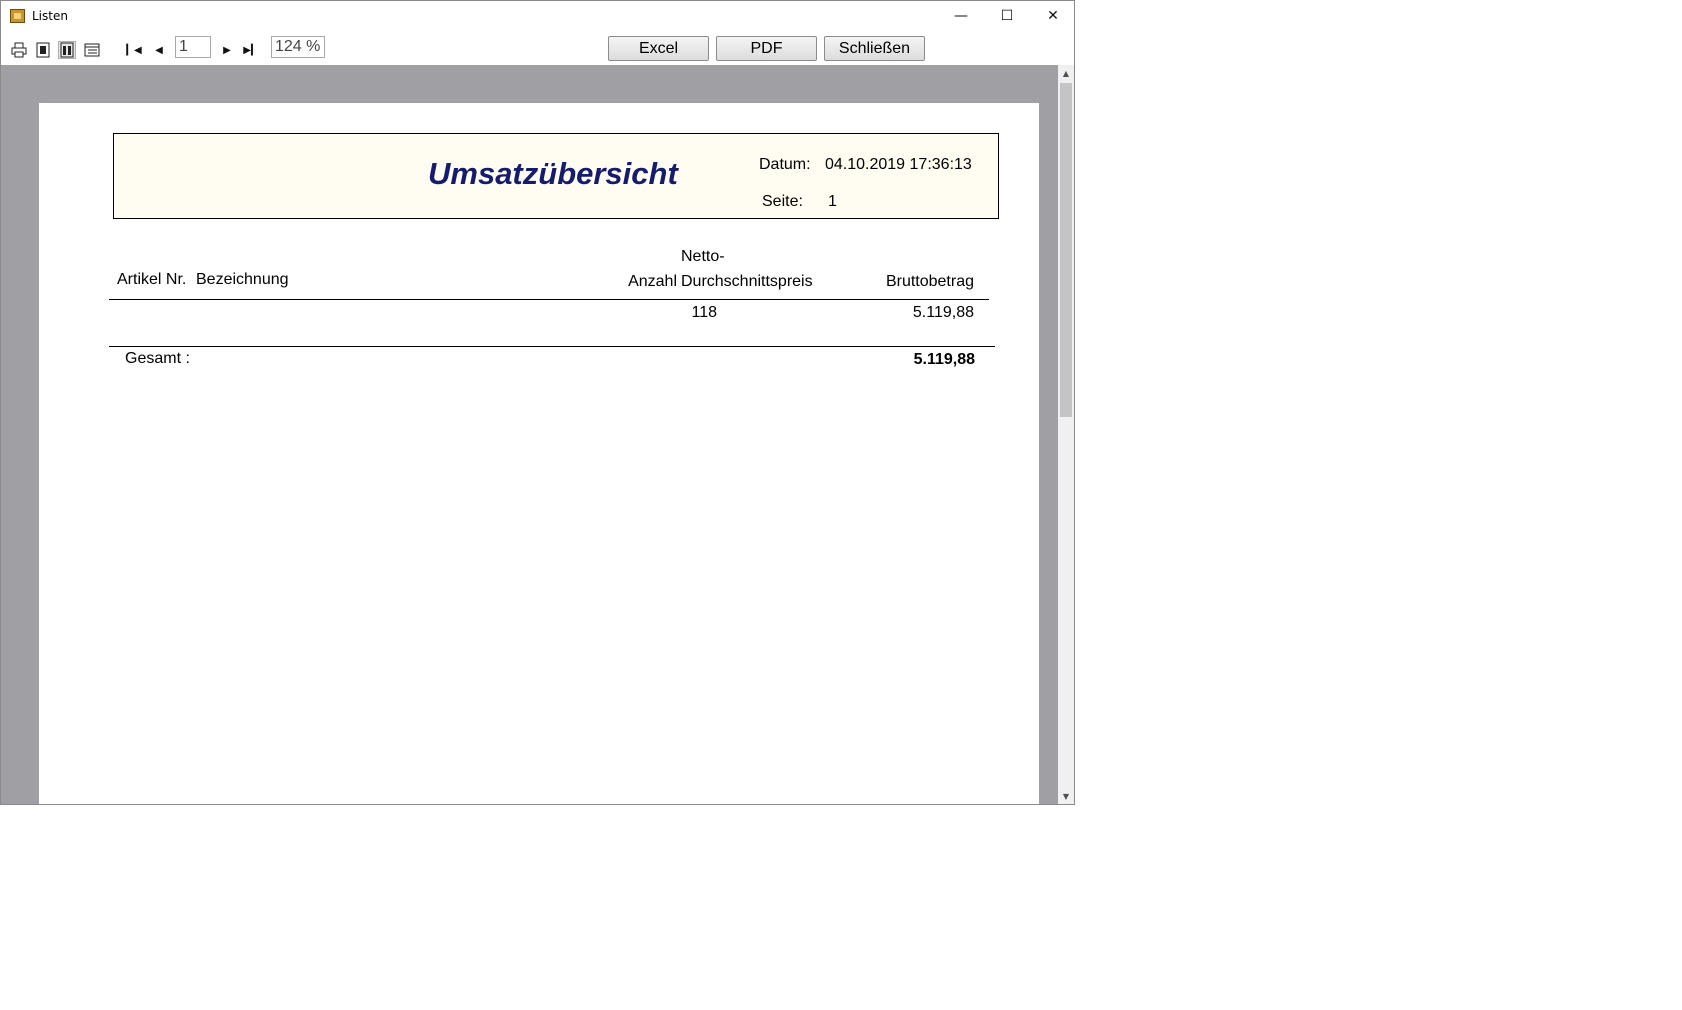 This screenshot has width=1682, height=1010. Describe the element at coordinates (537, 16) in the screenshot. I see `title-bar: Listen — ☐ ✕` at that location.